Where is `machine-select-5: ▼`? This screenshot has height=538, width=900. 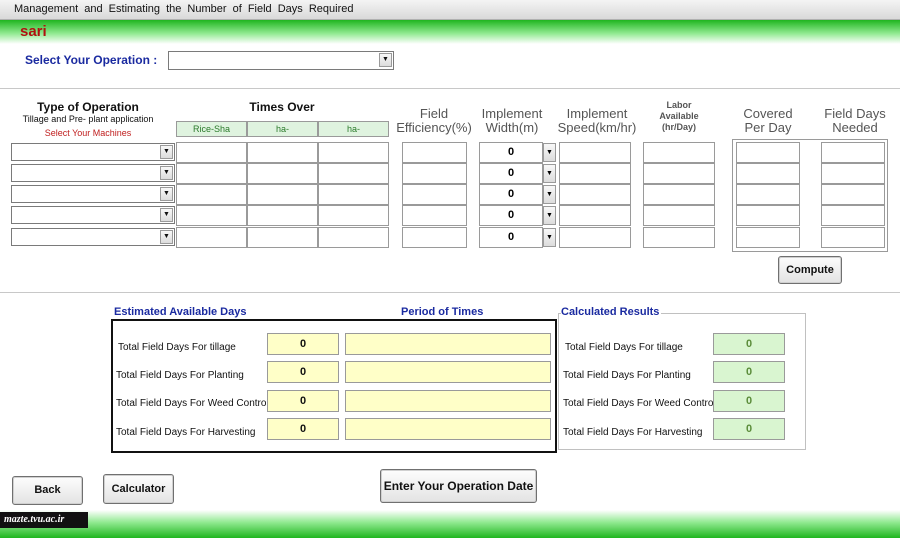 machine-select-5: ▼ is located at coordinates (93, 237).